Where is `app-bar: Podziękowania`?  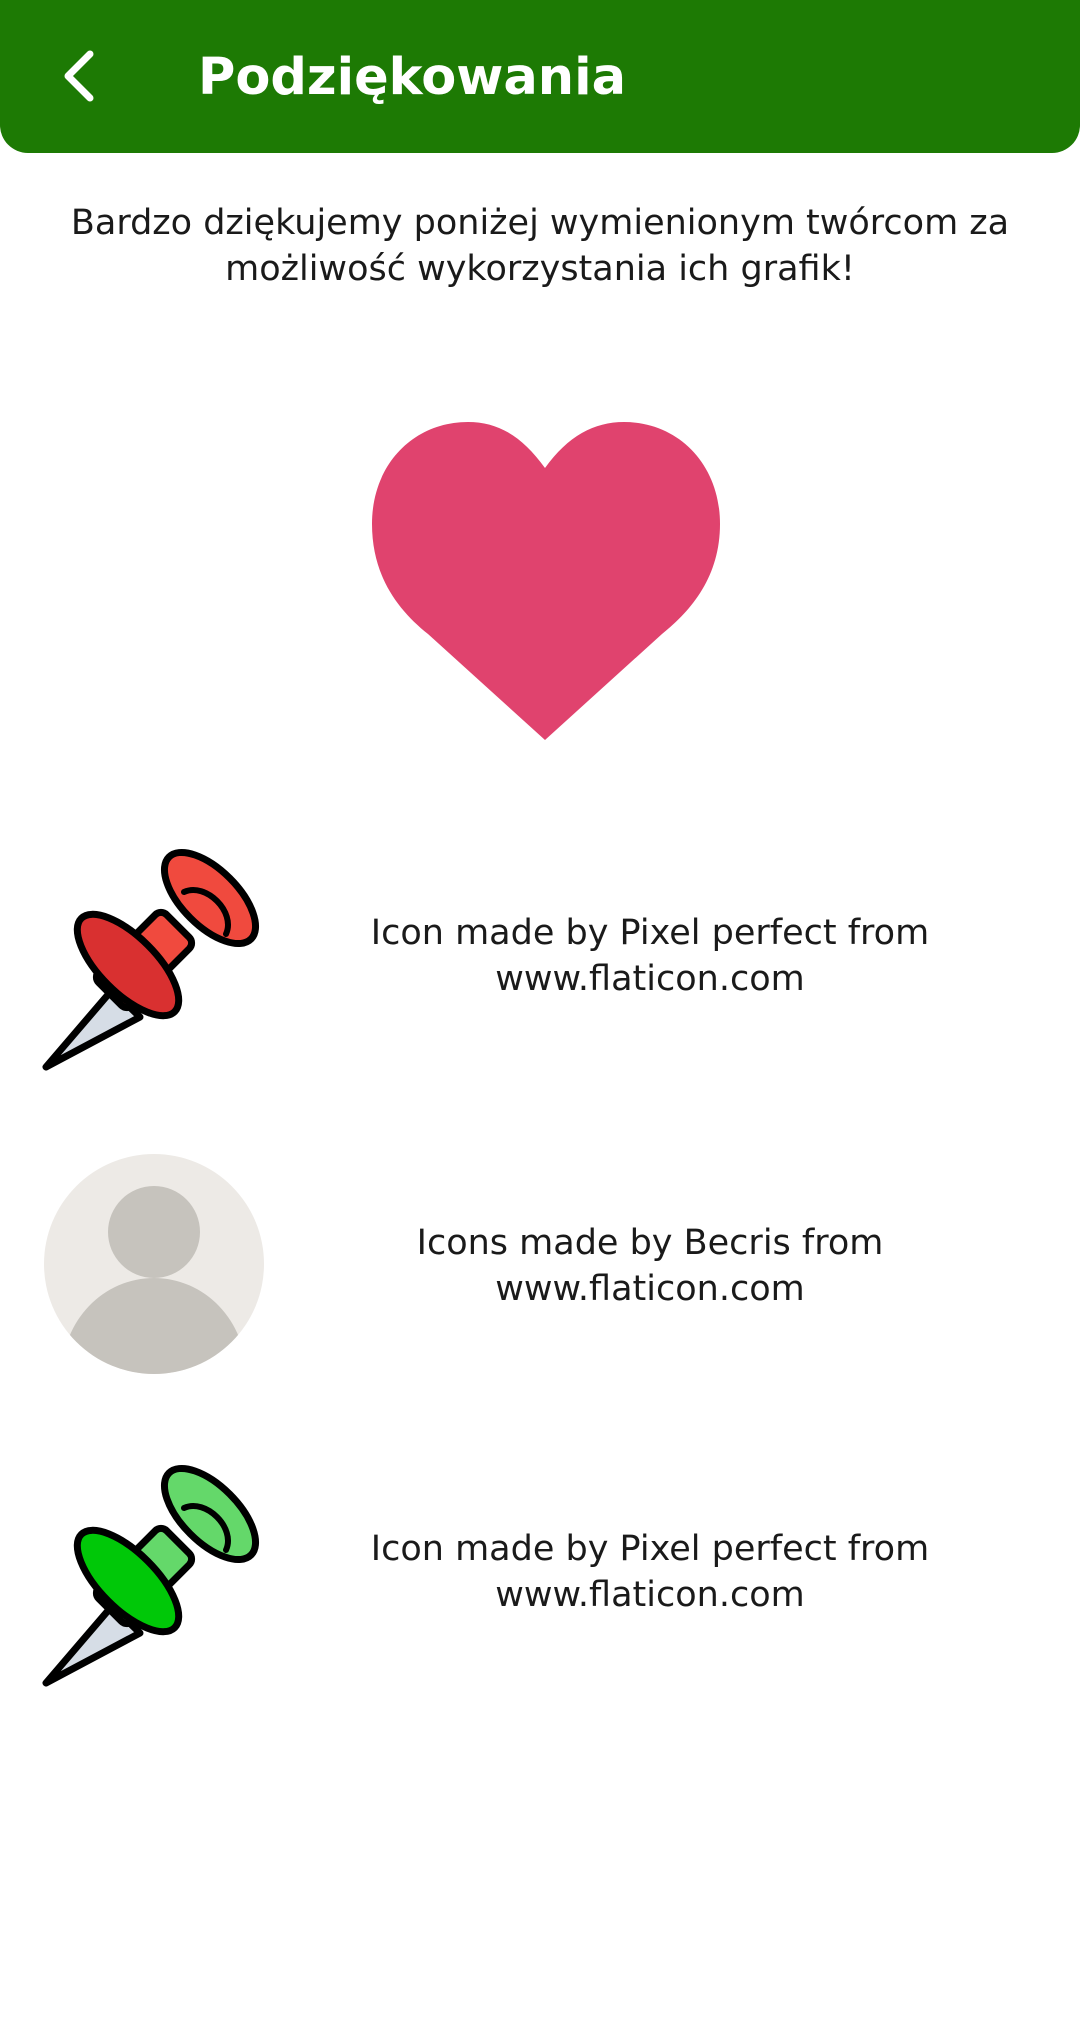
app-bar: Podziękowania is located at coordinates (540, 76).